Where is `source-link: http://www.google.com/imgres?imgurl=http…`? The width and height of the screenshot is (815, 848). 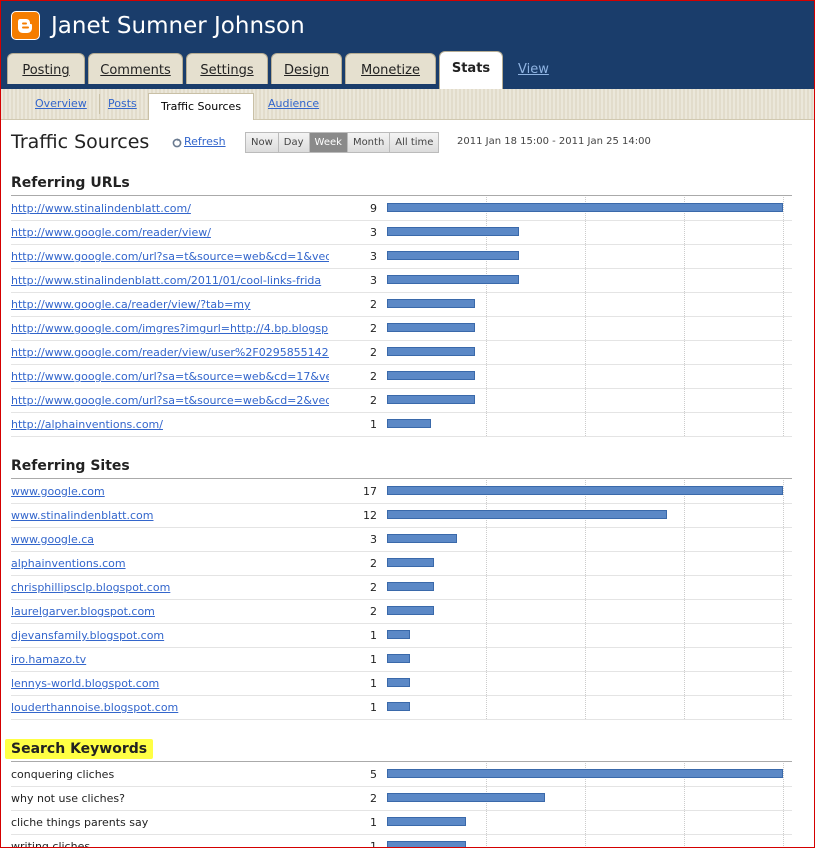
source-link: http://www.google.com/imgres?imgurl=http… is located at coordinates (170, 328).